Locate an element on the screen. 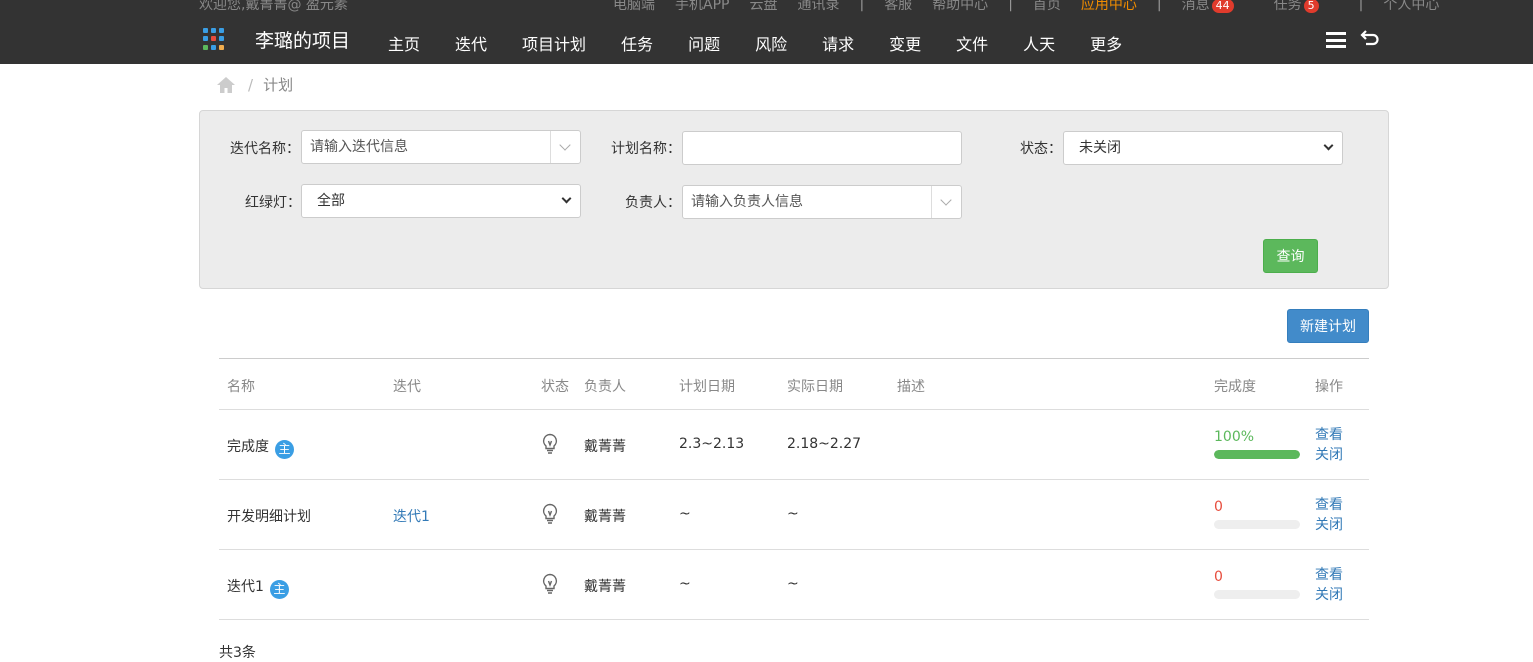 Image resolution: width=1533 pixels, height=662 pixels. owner-label: 负责人： is located at coordinates (653, 203).